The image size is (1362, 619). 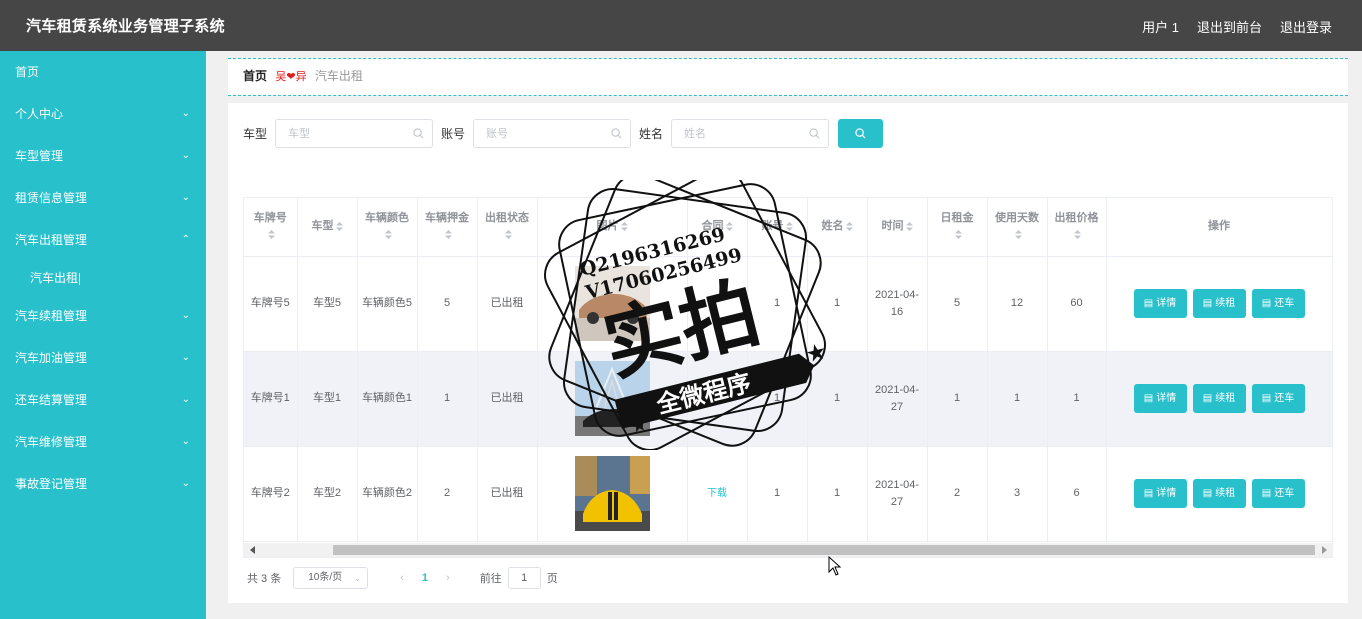 I want to click on sidebar-item-renewal: 汽车续租管理 ⌄, so click(x=103, y=316).